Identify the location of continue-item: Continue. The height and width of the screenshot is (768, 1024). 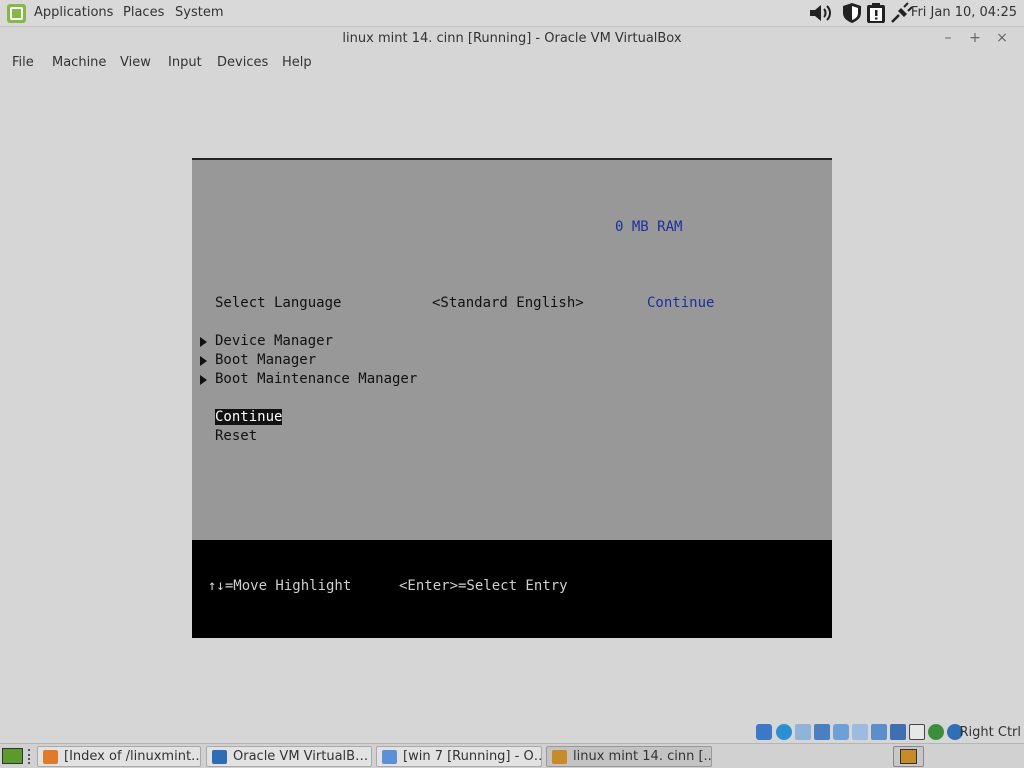
(249, 417).